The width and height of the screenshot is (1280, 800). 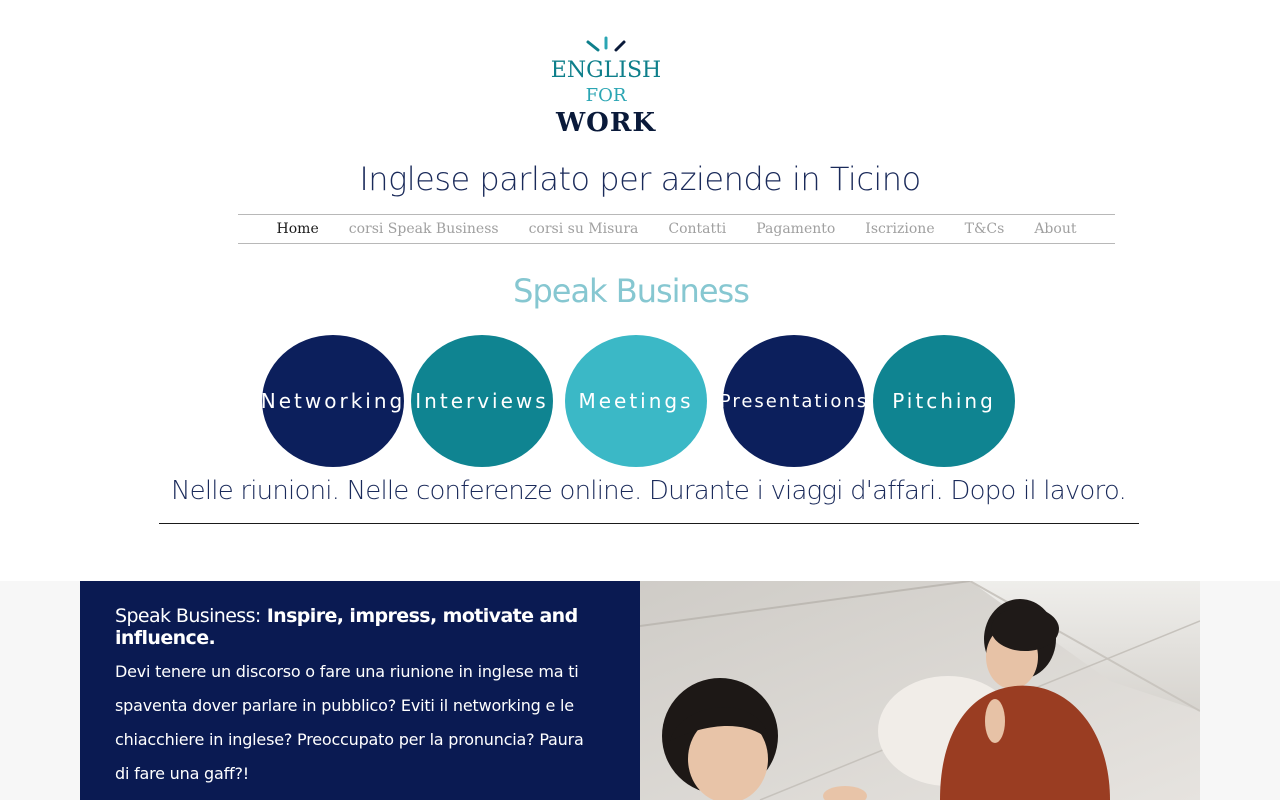 What do you see at coordinates (606, 44) in the screenshot?
I see `logo-rays-icon` at bounding box center [606, 44].